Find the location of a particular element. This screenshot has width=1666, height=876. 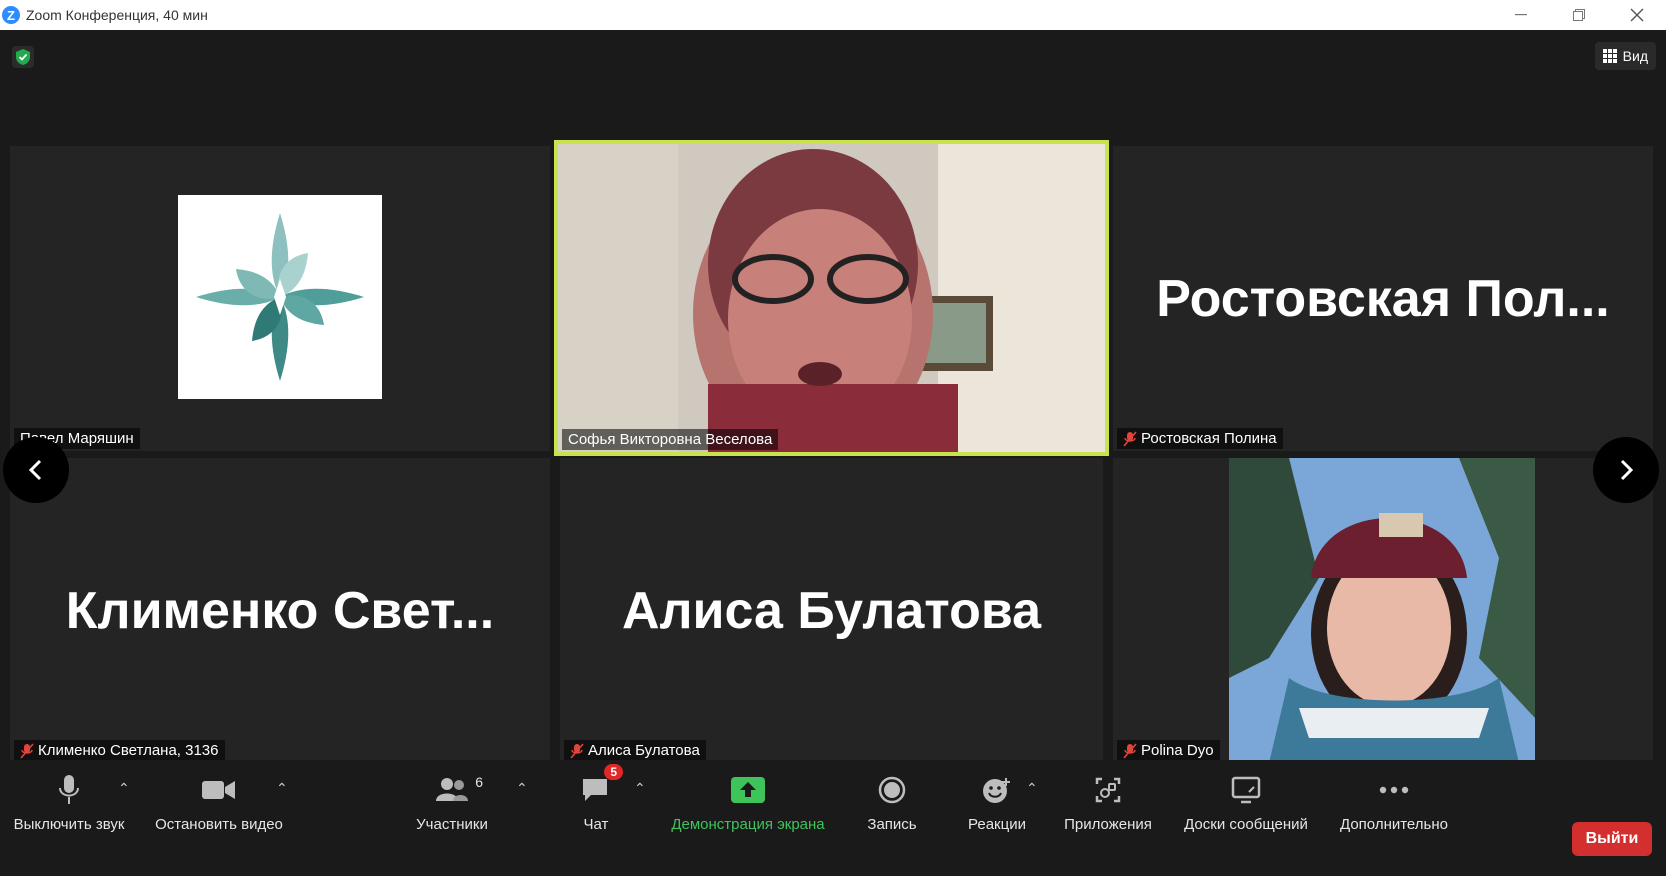

participant-name-label: Polina Dyo is located at coordinates (1168, 750).